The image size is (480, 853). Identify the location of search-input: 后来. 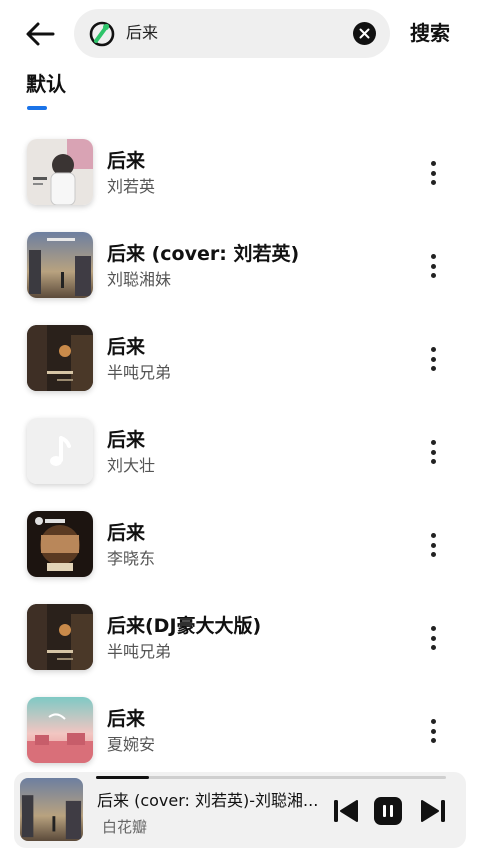
(142, 33).